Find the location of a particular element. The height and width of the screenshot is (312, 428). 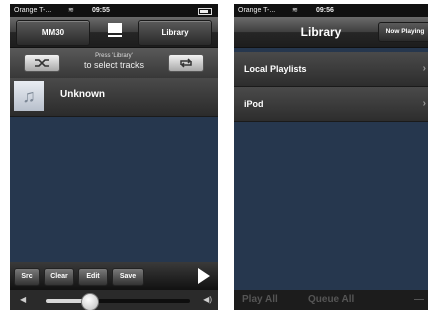

save-button: Save is located at coordinates (128, 277).